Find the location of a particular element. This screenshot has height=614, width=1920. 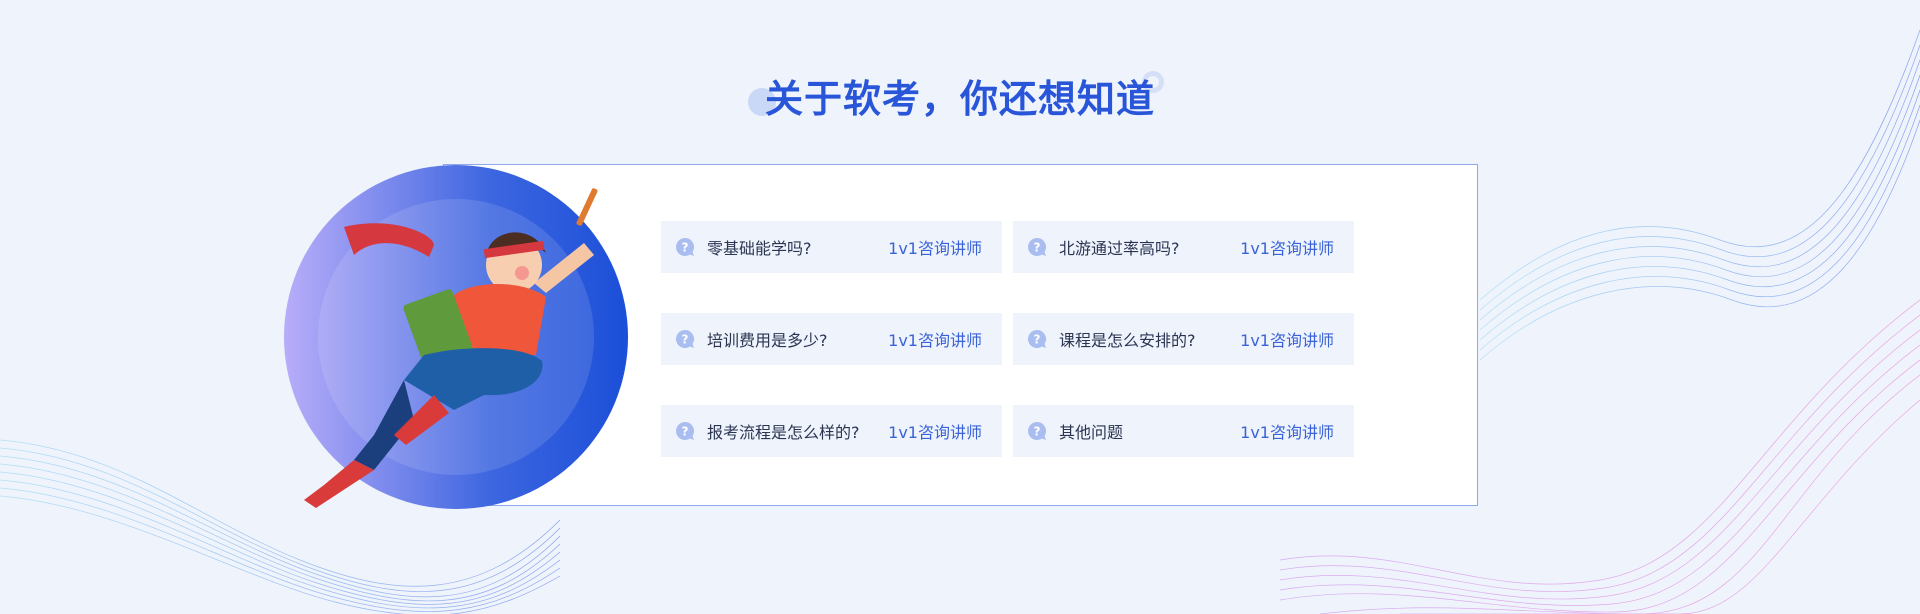

faq-question: 报考流程是怎么样的? is located at coordinates (783, 432).